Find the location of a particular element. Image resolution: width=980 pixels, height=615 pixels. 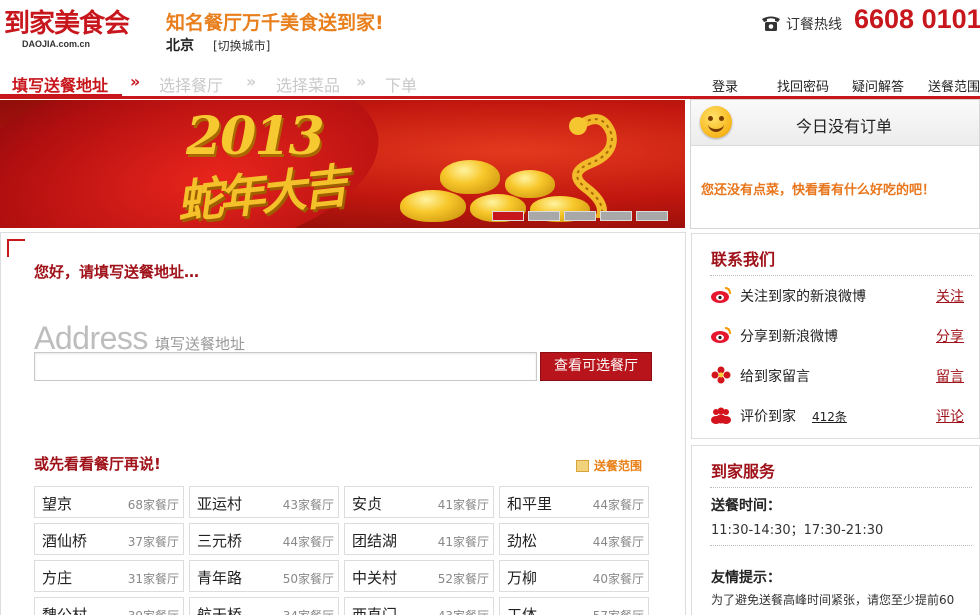

switch-city-link: [切换城市] is located at coordinates (241, 45).